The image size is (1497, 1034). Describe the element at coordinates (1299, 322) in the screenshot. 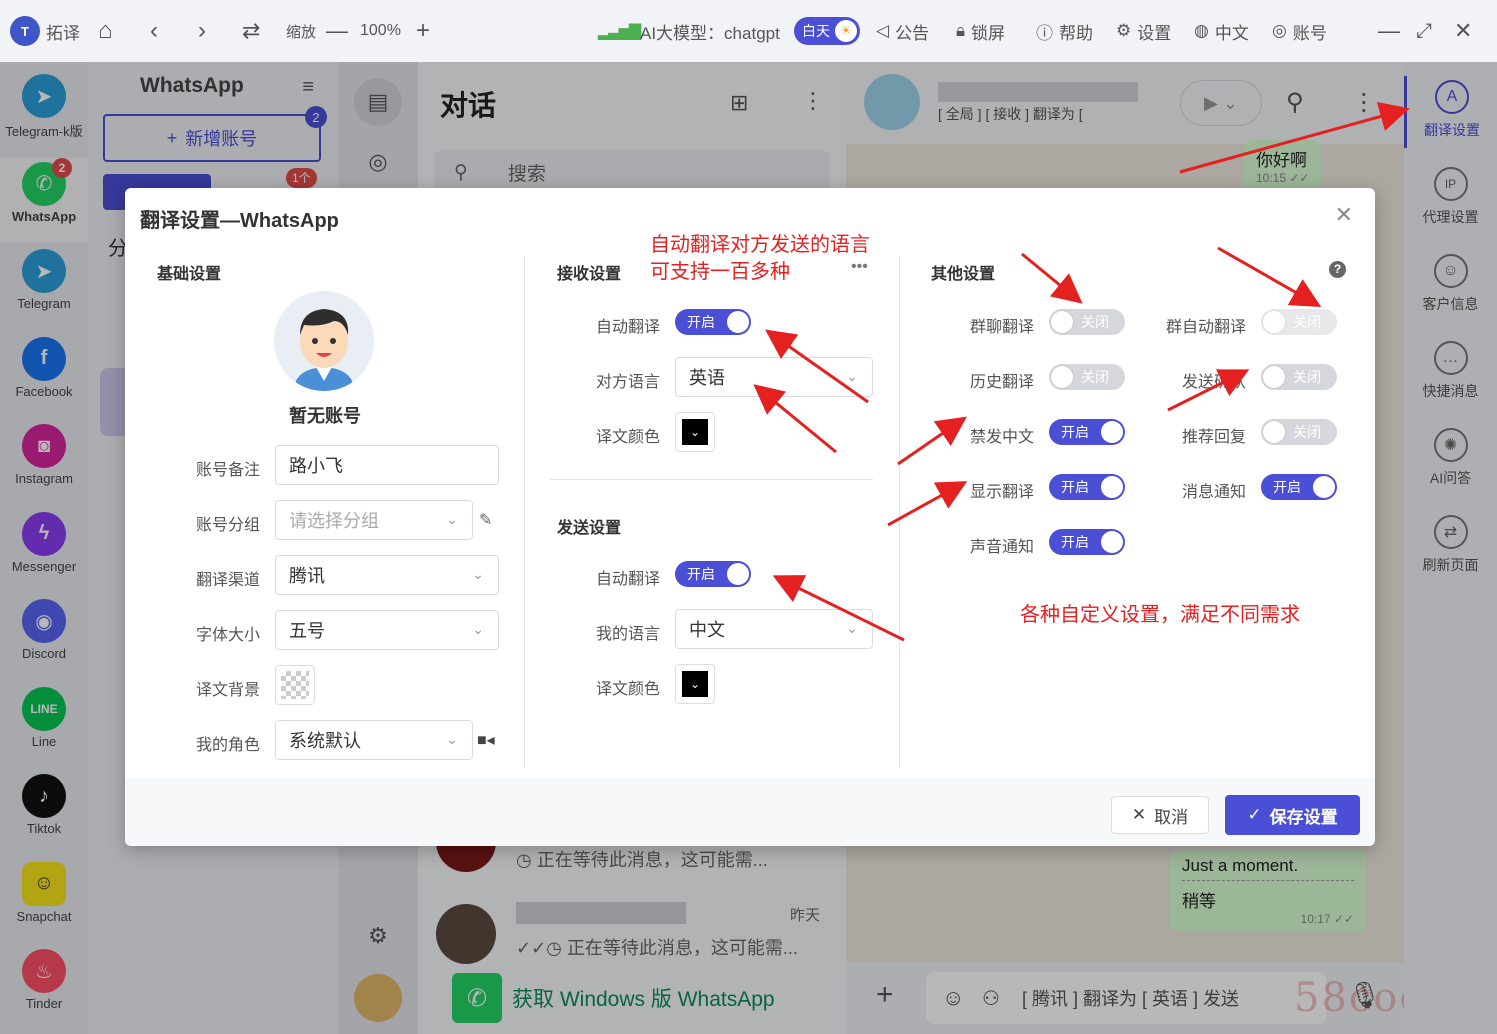

I see `group-auto-toggle: 关闭` at that location.